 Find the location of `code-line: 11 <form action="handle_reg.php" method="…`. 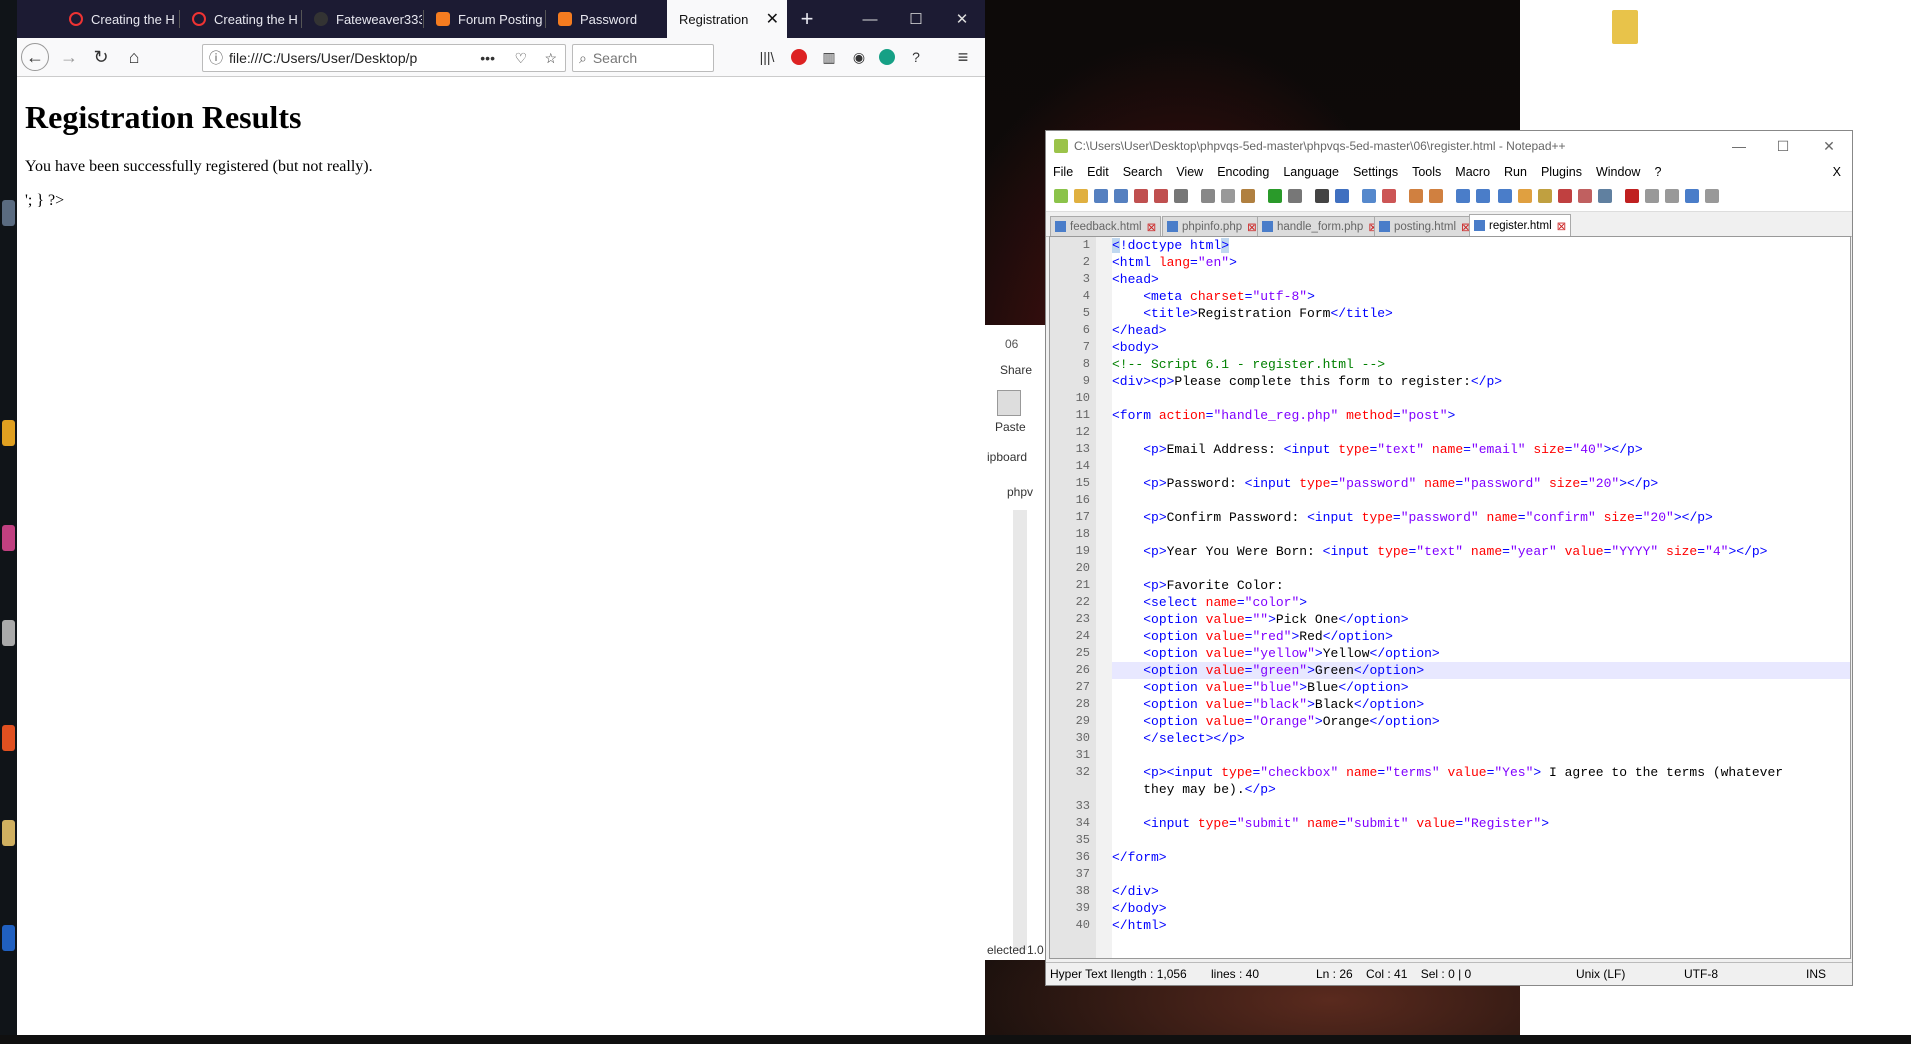

code-line: 11 <form action="handle_reg.php" method="… is located at coordinates (1463, 415).